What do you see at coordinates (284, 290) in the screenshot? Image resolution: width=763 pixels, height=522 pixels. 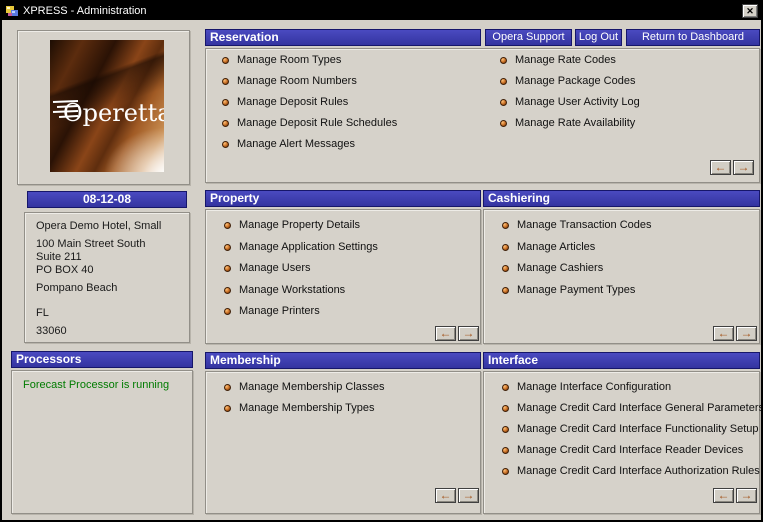 I see `menu-link-manage-workstations: Manage Workstations` at bounding box center [284, 290].